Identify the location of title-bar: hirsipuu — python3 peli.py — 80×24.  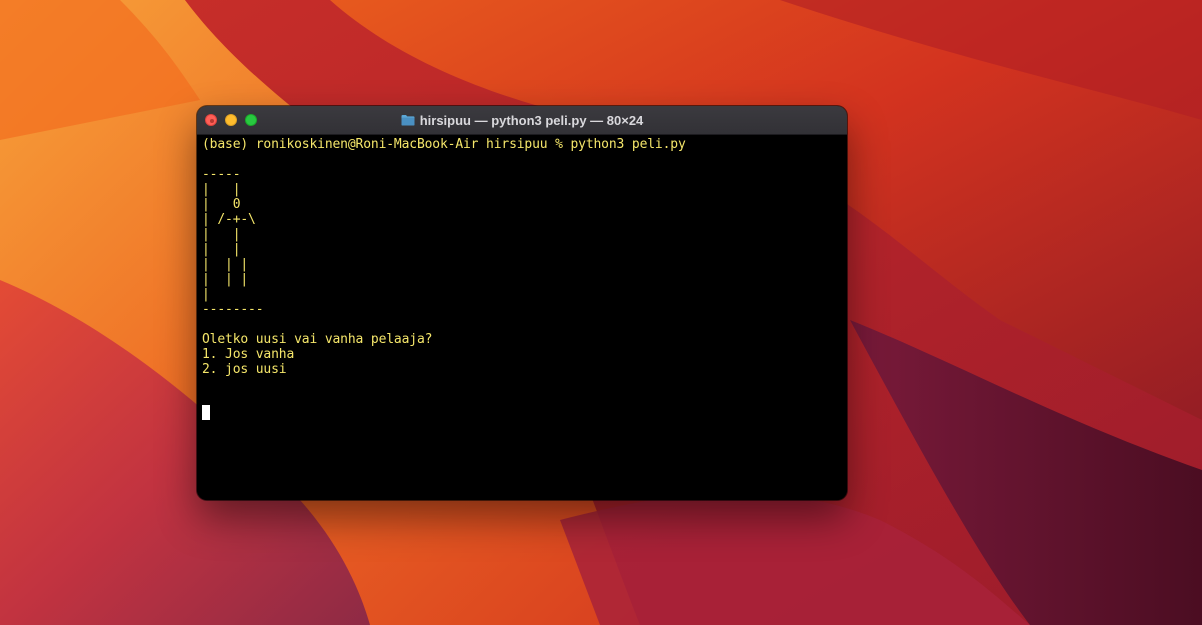
(522, 120).